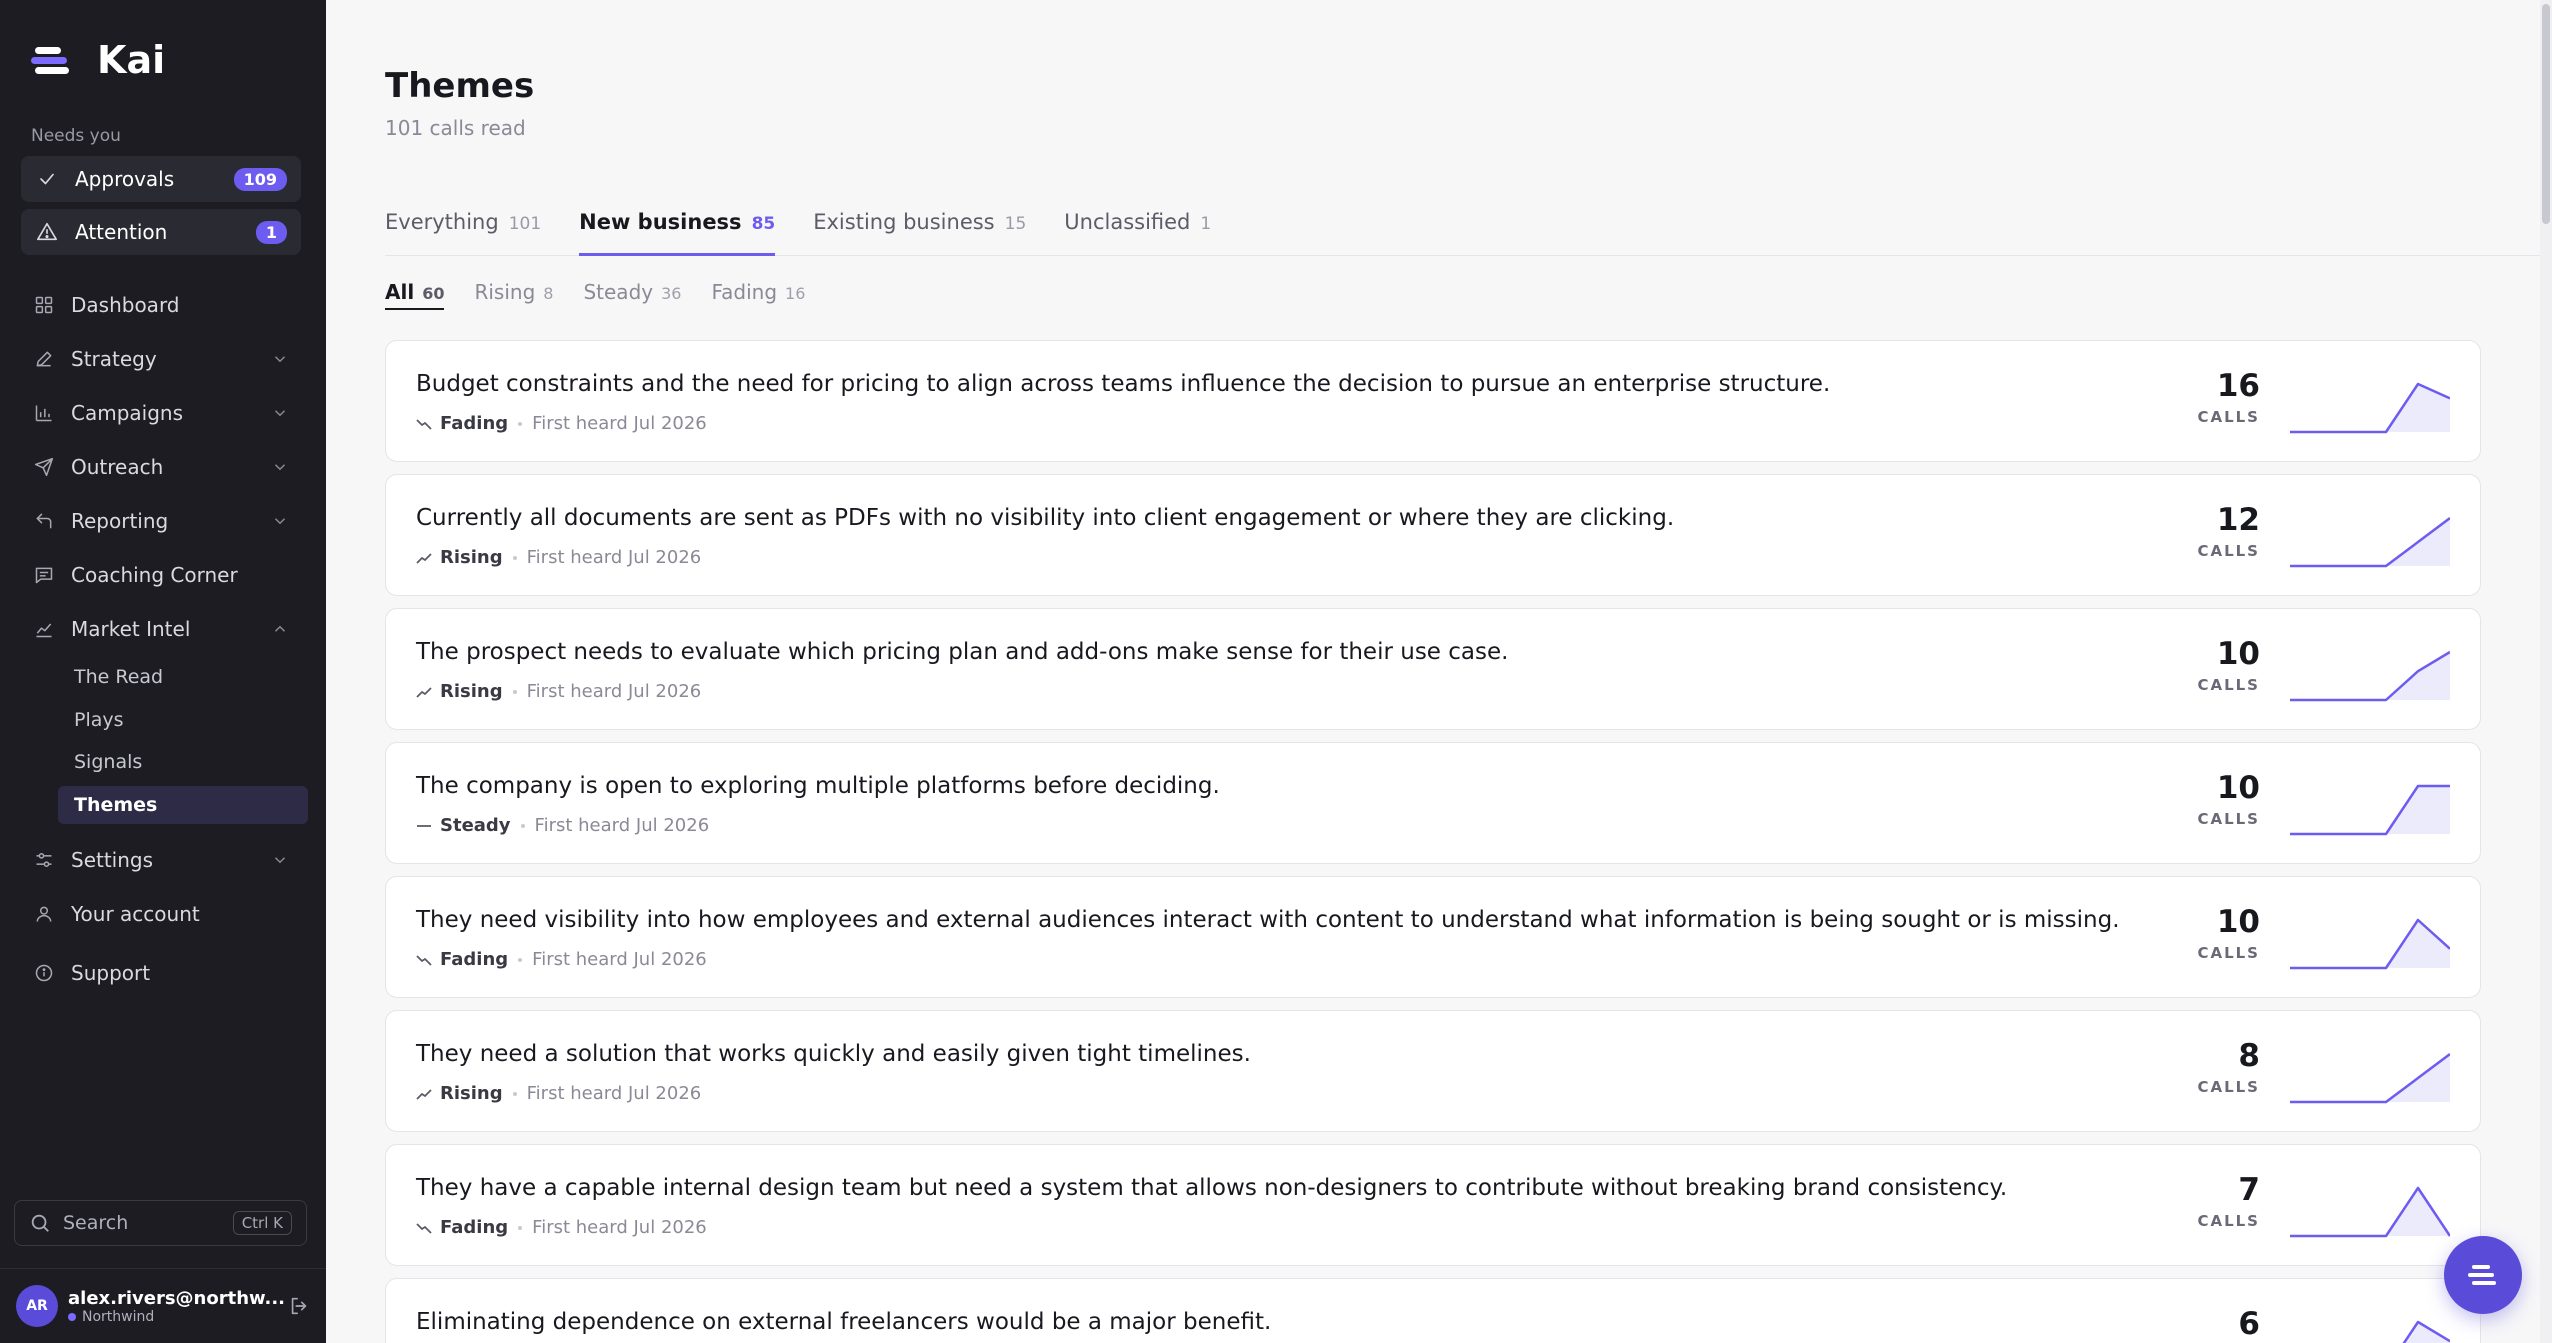 The height and width of the screenshot is (1343, 2552). I want to click on fading-trend-icon, so click(424, 960).